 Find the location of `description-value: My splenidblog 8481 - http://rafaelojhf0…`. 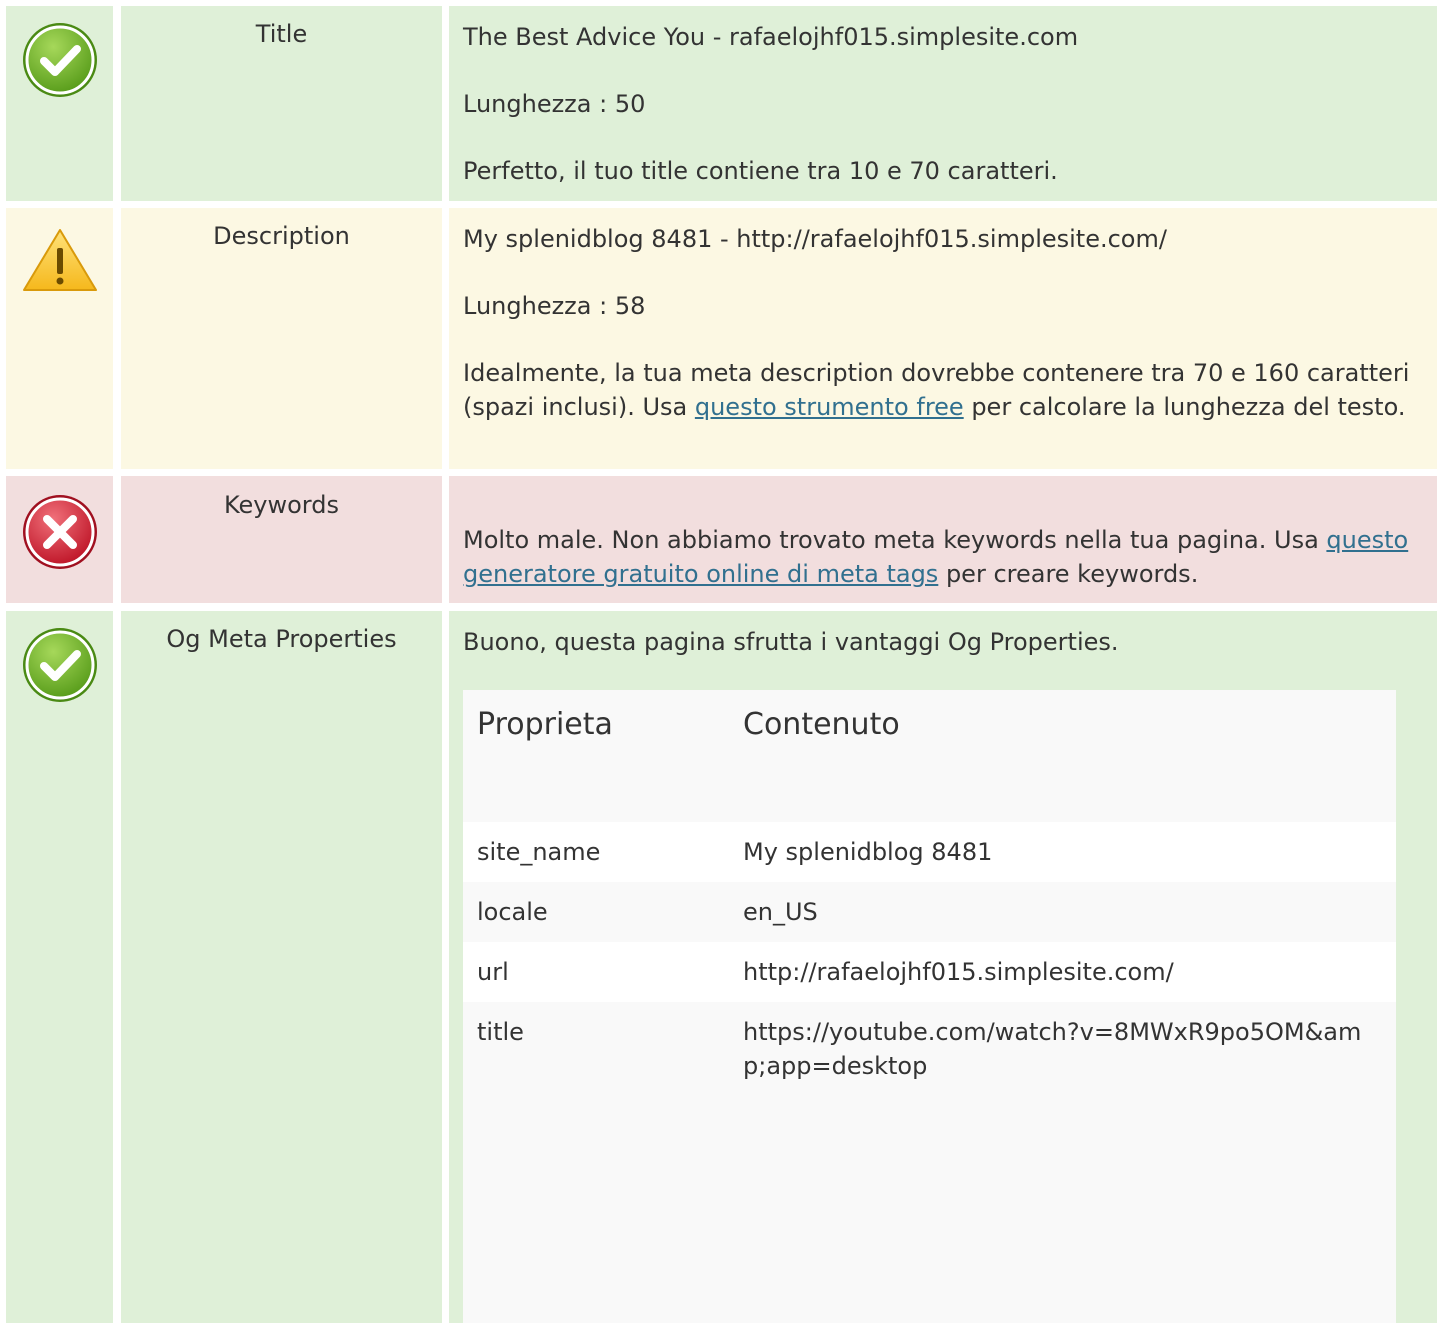

description-value: My splenidblog 8481 - http://rafaelojhf0… is located at coordinates (815, 239).